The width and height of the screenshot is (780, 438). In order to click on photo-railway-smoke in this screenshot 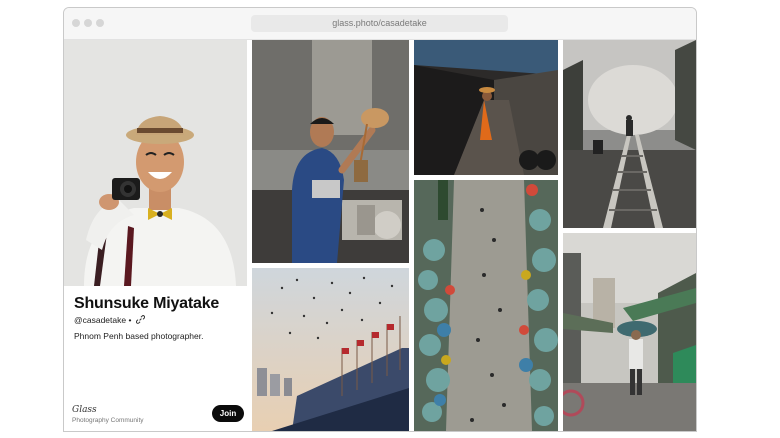, I will do `click(629, 134)`.